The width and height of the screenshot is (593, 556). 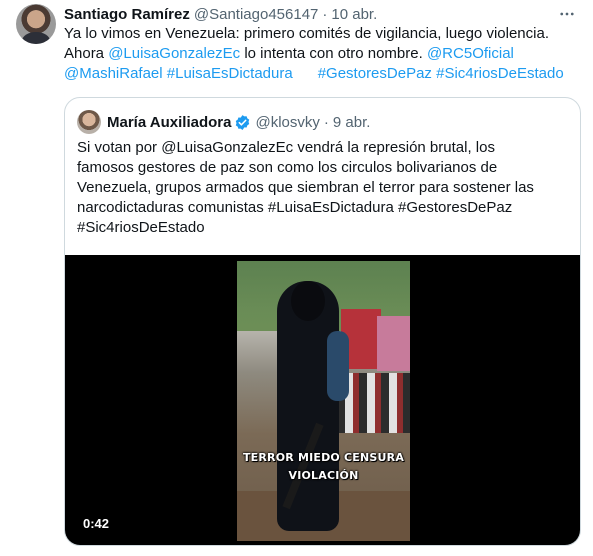 I want to click on more-icon-svg, so click(x=567, y=14).